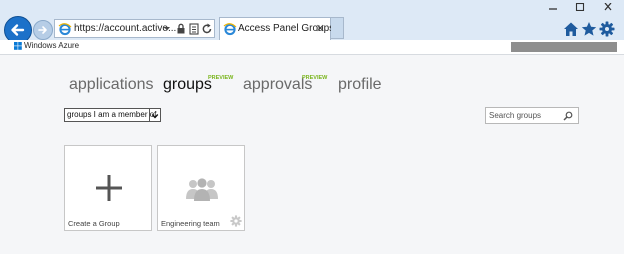 The image size is (624, 254). I want to click on group-filter-select: groups I am a member of, so click(112, 115).